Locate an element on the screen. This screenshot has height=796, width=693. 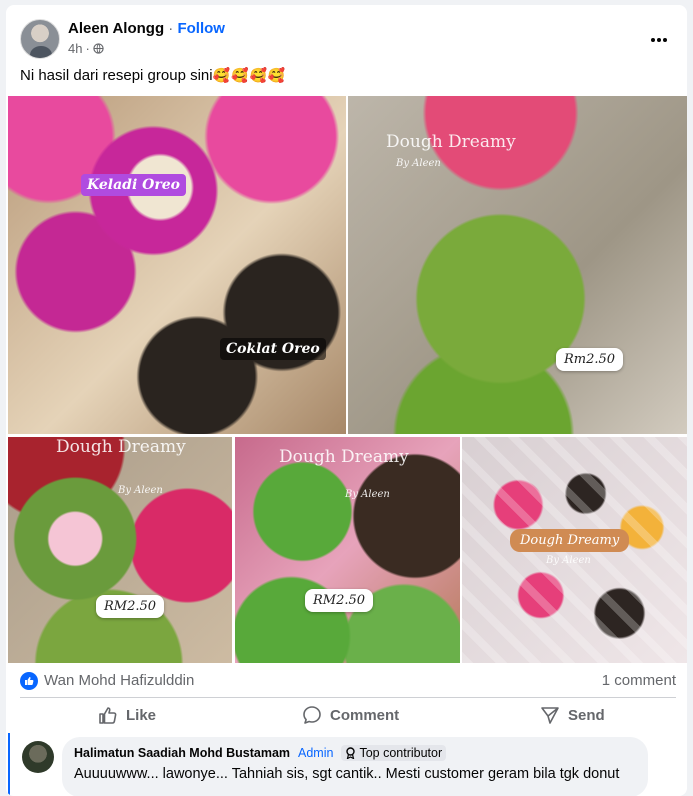
admin-label: Admin is located at coordinates (316, 753).